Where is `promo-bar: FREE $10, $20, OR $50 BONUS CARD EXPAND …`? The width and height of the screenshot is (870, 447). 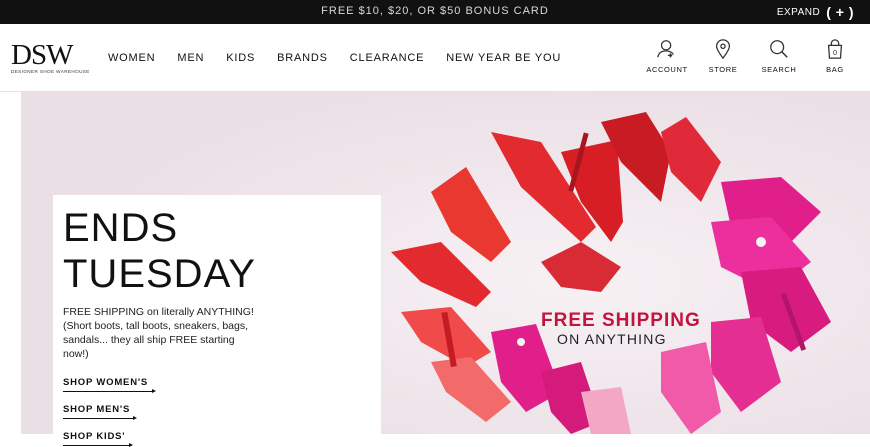
promo-bar: FREE $10, $20, OR $50 BONUS CARD EXPAND … is located at coordinates (435, 12).